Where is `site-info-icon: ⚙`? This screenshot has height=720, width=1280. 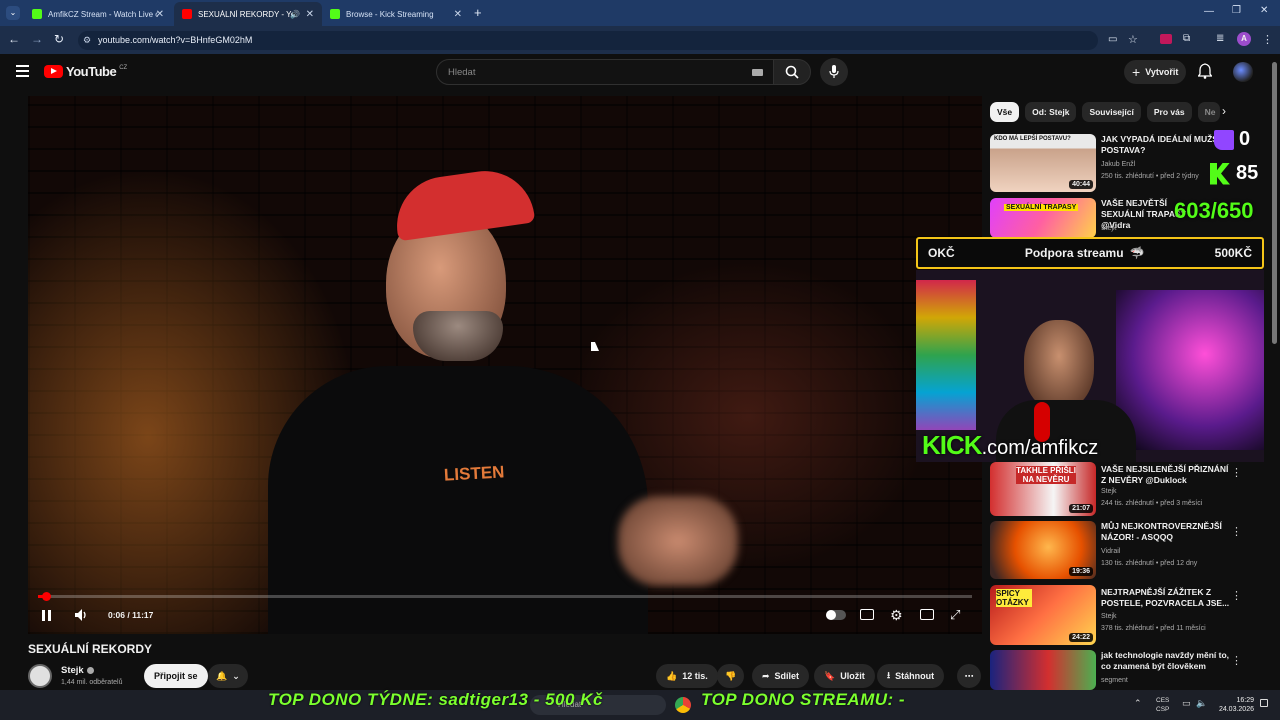
site-info-icon: ⚙ is located at coordinates (87, 40).